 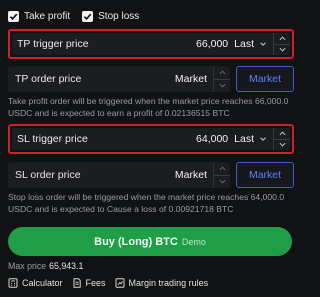 I want to click on tp-trigger-type-select: Last, so click(x=244, y=44).